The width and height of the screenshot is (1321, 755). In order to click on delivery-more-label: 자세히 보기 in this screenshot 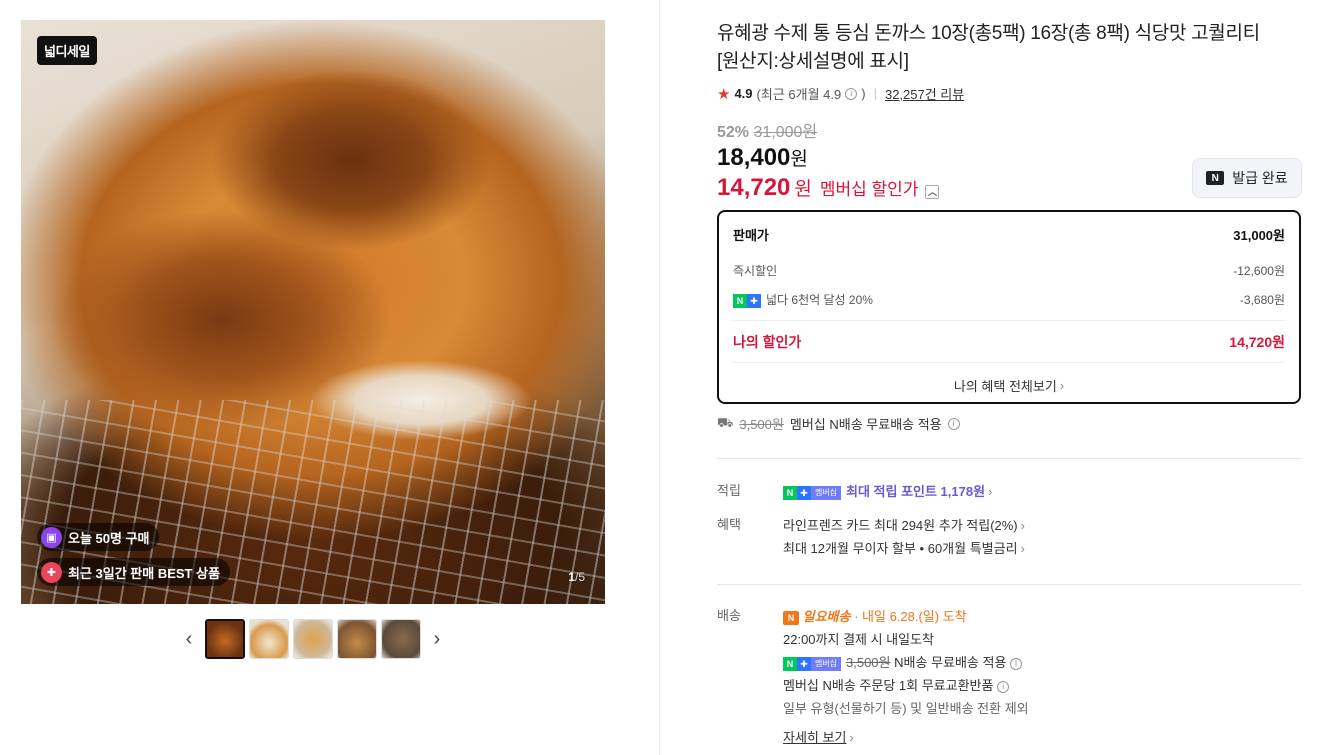, I will do `click(815, 737)`.